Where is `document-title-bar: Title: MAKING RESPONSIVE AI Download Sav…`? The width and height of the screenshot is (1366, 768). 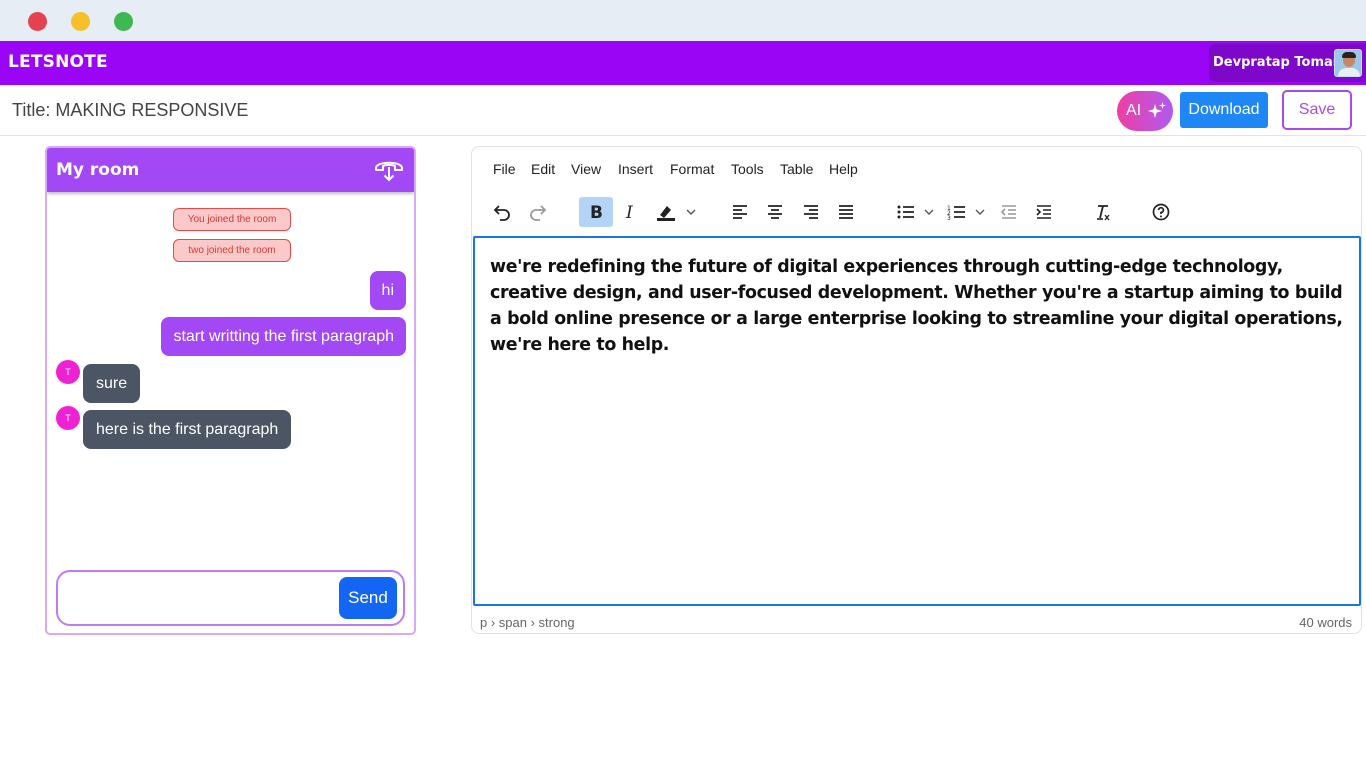 document-title-bar: Title: MAKING RESPONSIVE AI Download Sav… is located at coordinates (683, 110).